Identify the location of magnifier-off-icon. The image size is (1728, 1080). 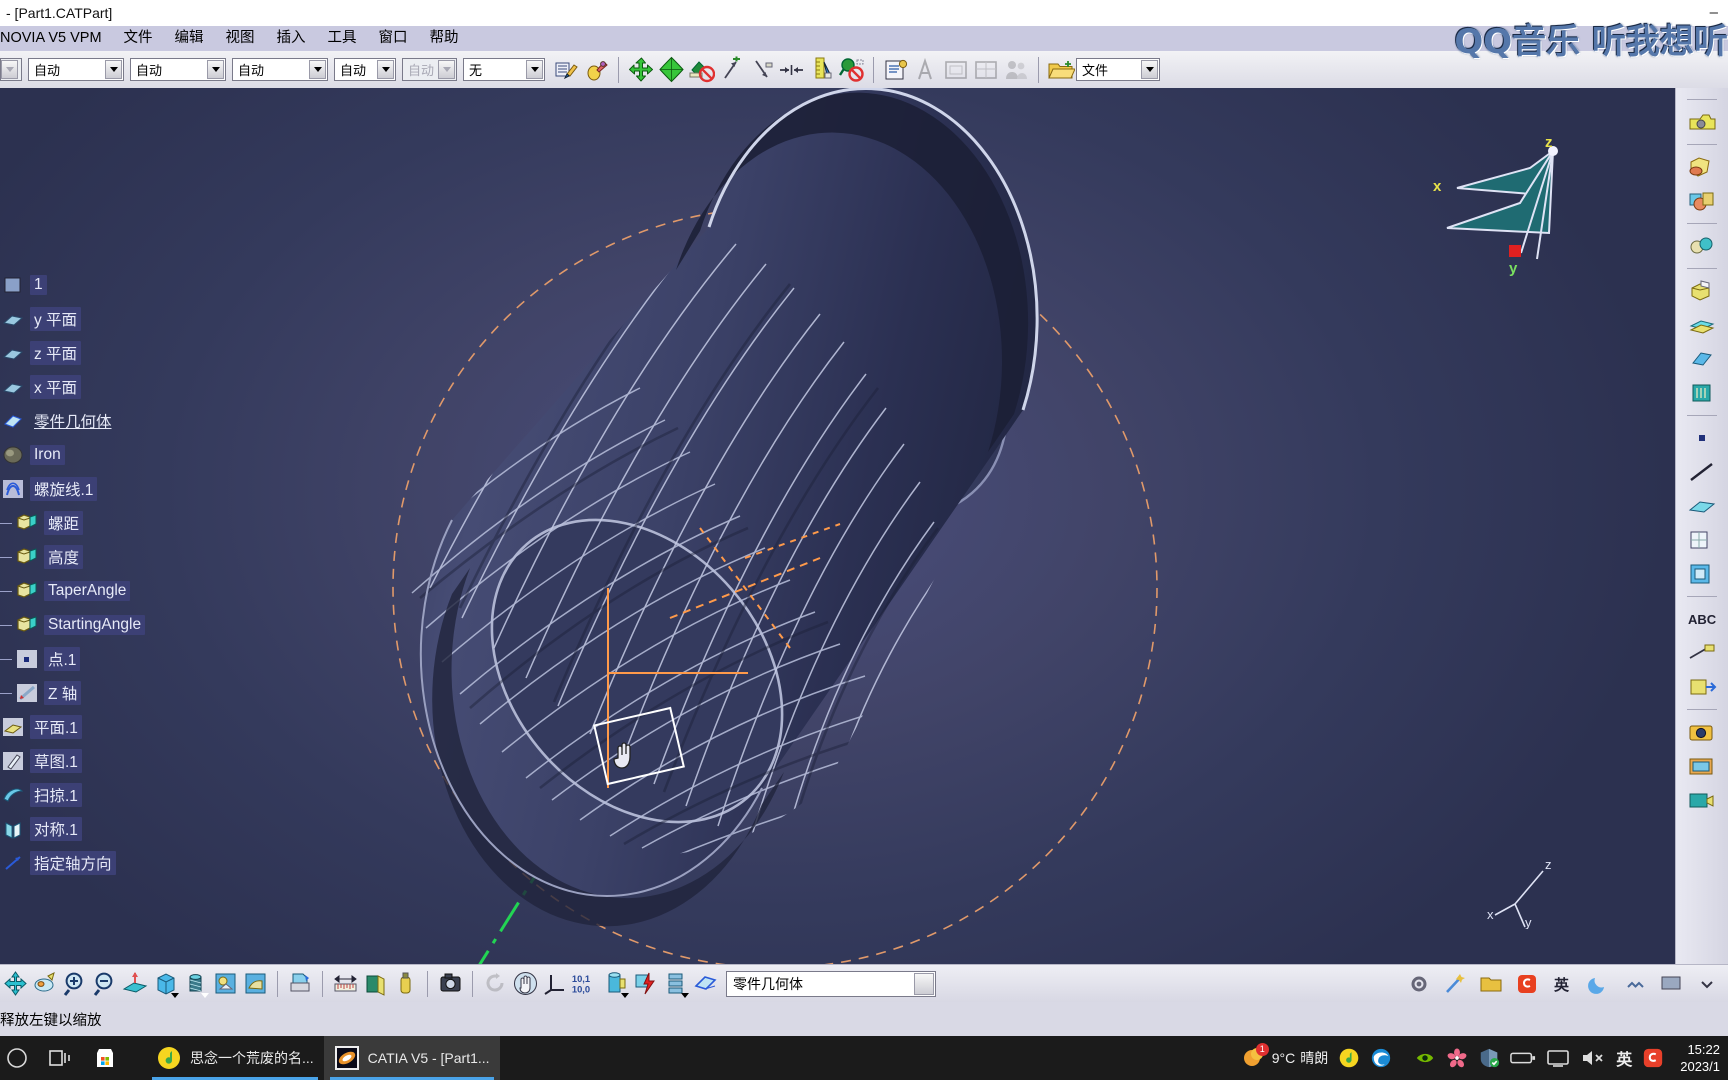
(851, 70).